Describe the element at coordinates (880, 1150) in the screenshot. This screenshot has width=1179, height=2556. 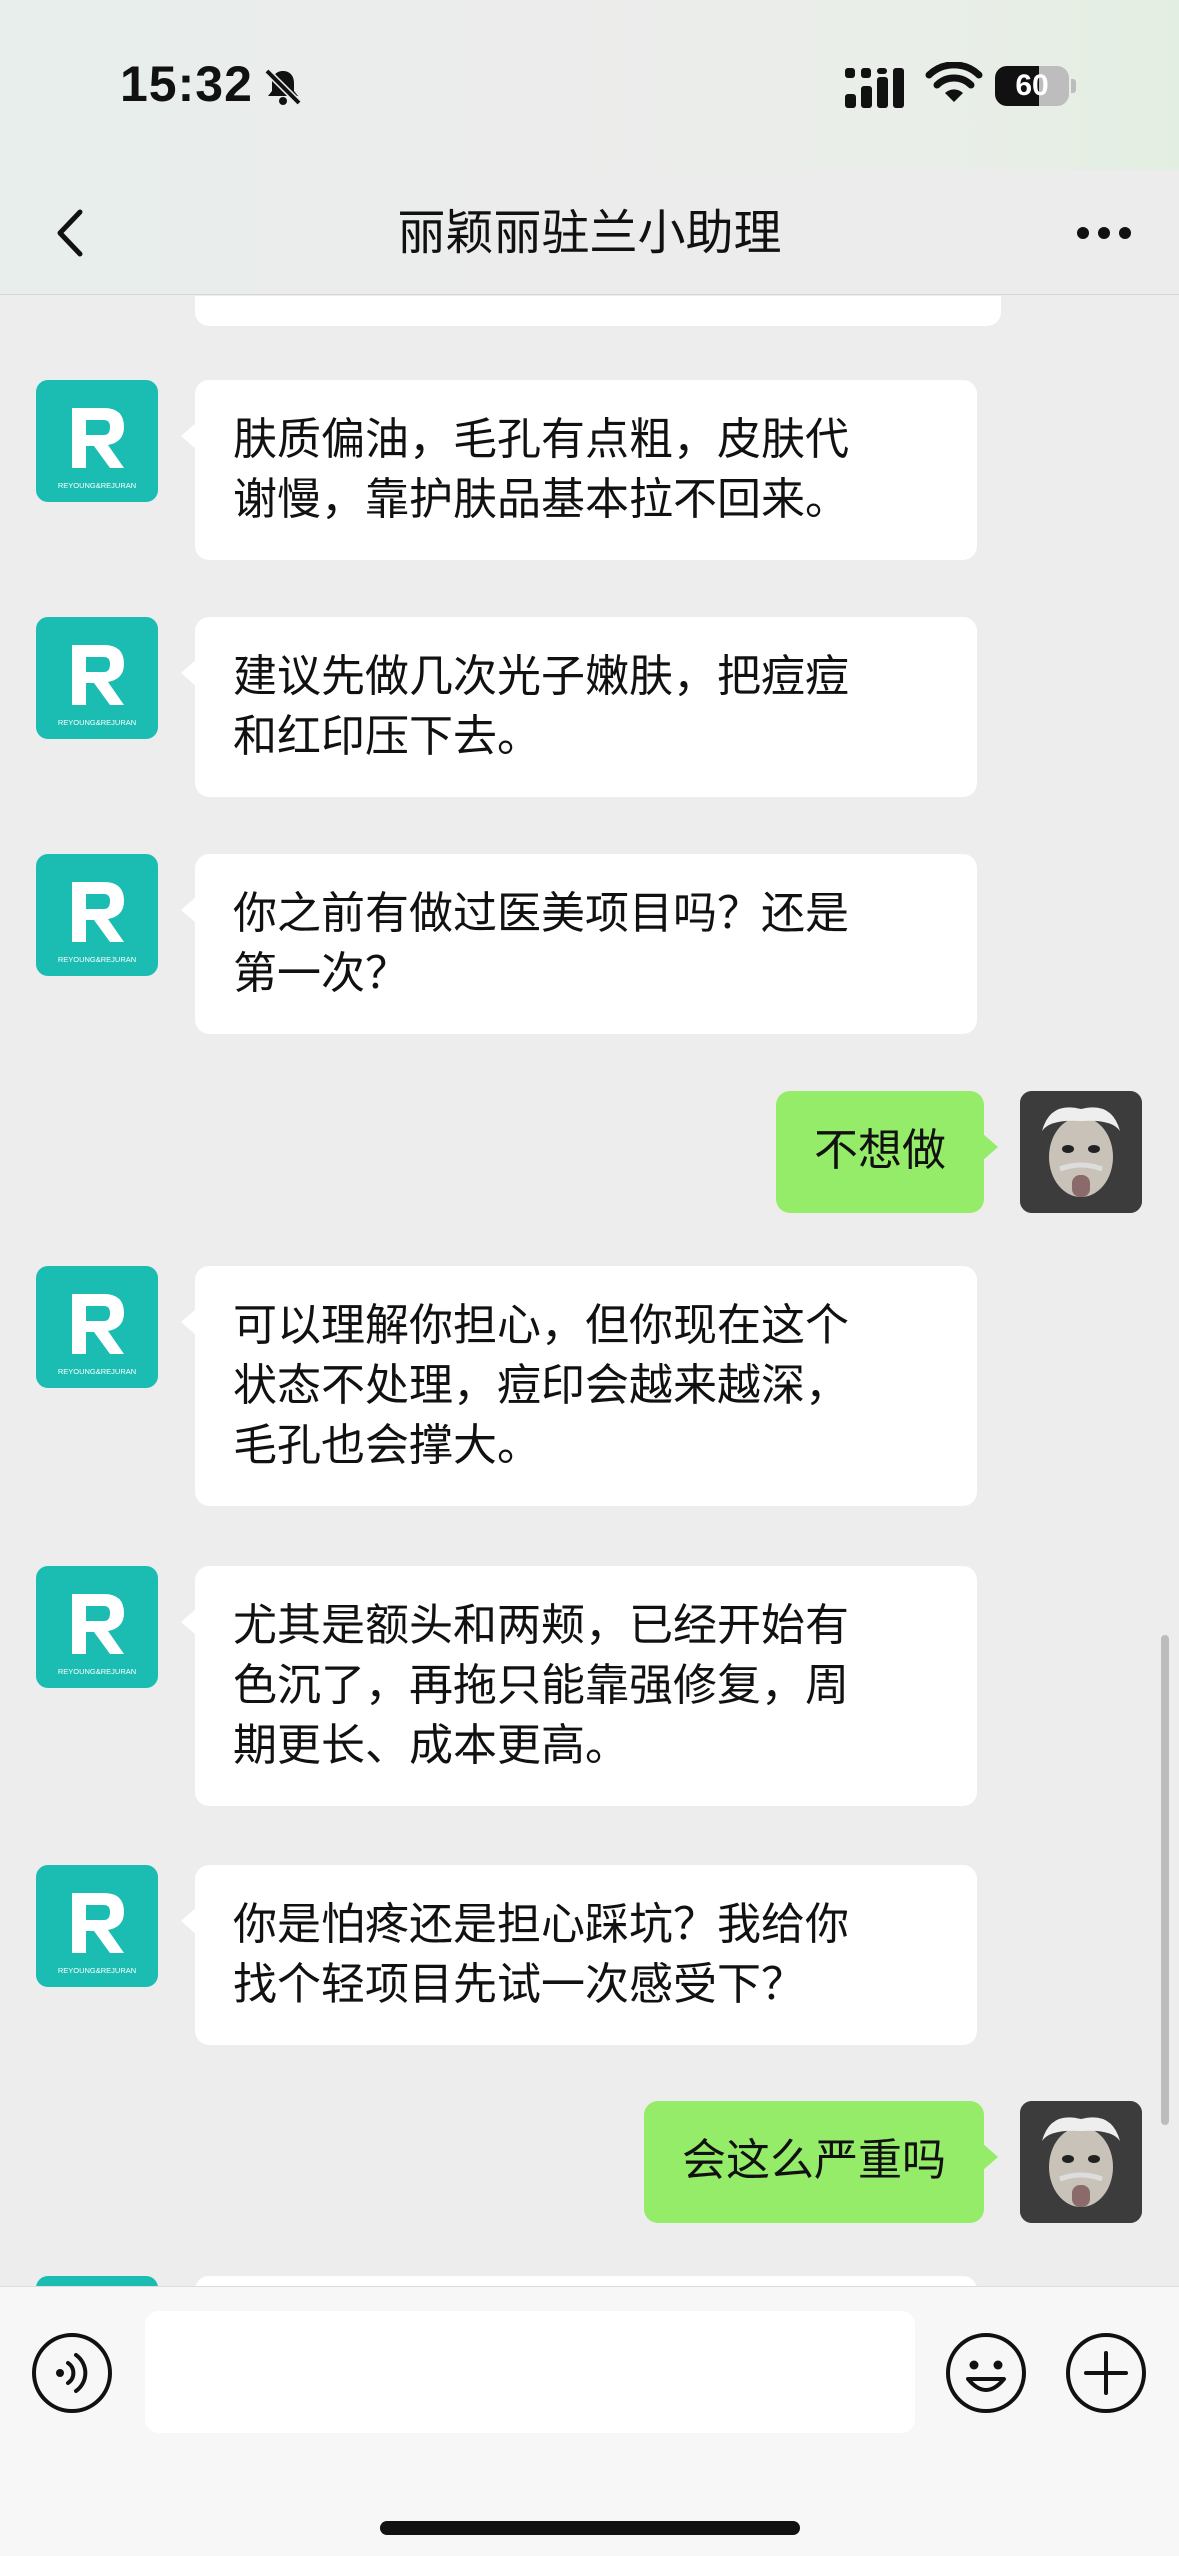
I see `message-text: 不想做` at that location.